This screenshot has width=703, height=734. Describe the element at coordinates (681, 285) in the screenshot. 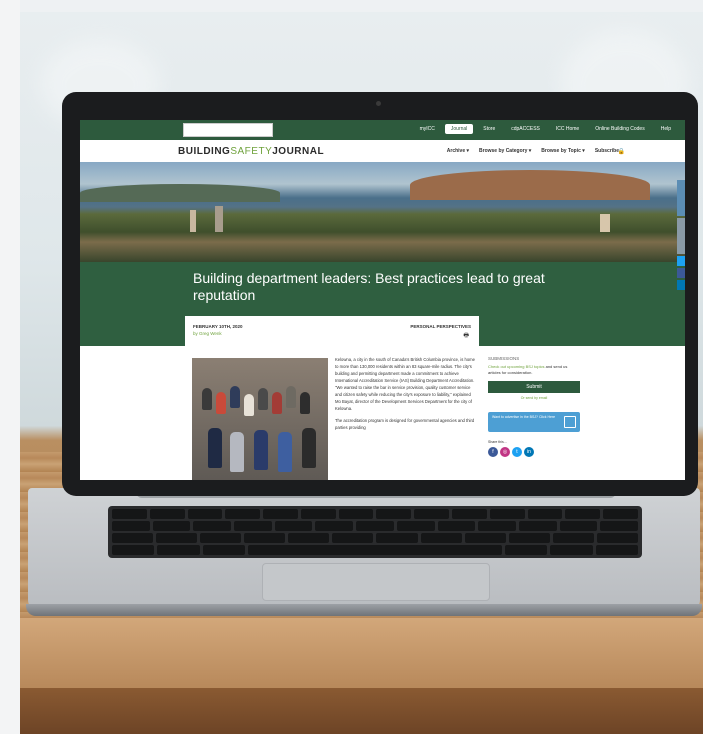

I see `linkedin-icon` at that location.